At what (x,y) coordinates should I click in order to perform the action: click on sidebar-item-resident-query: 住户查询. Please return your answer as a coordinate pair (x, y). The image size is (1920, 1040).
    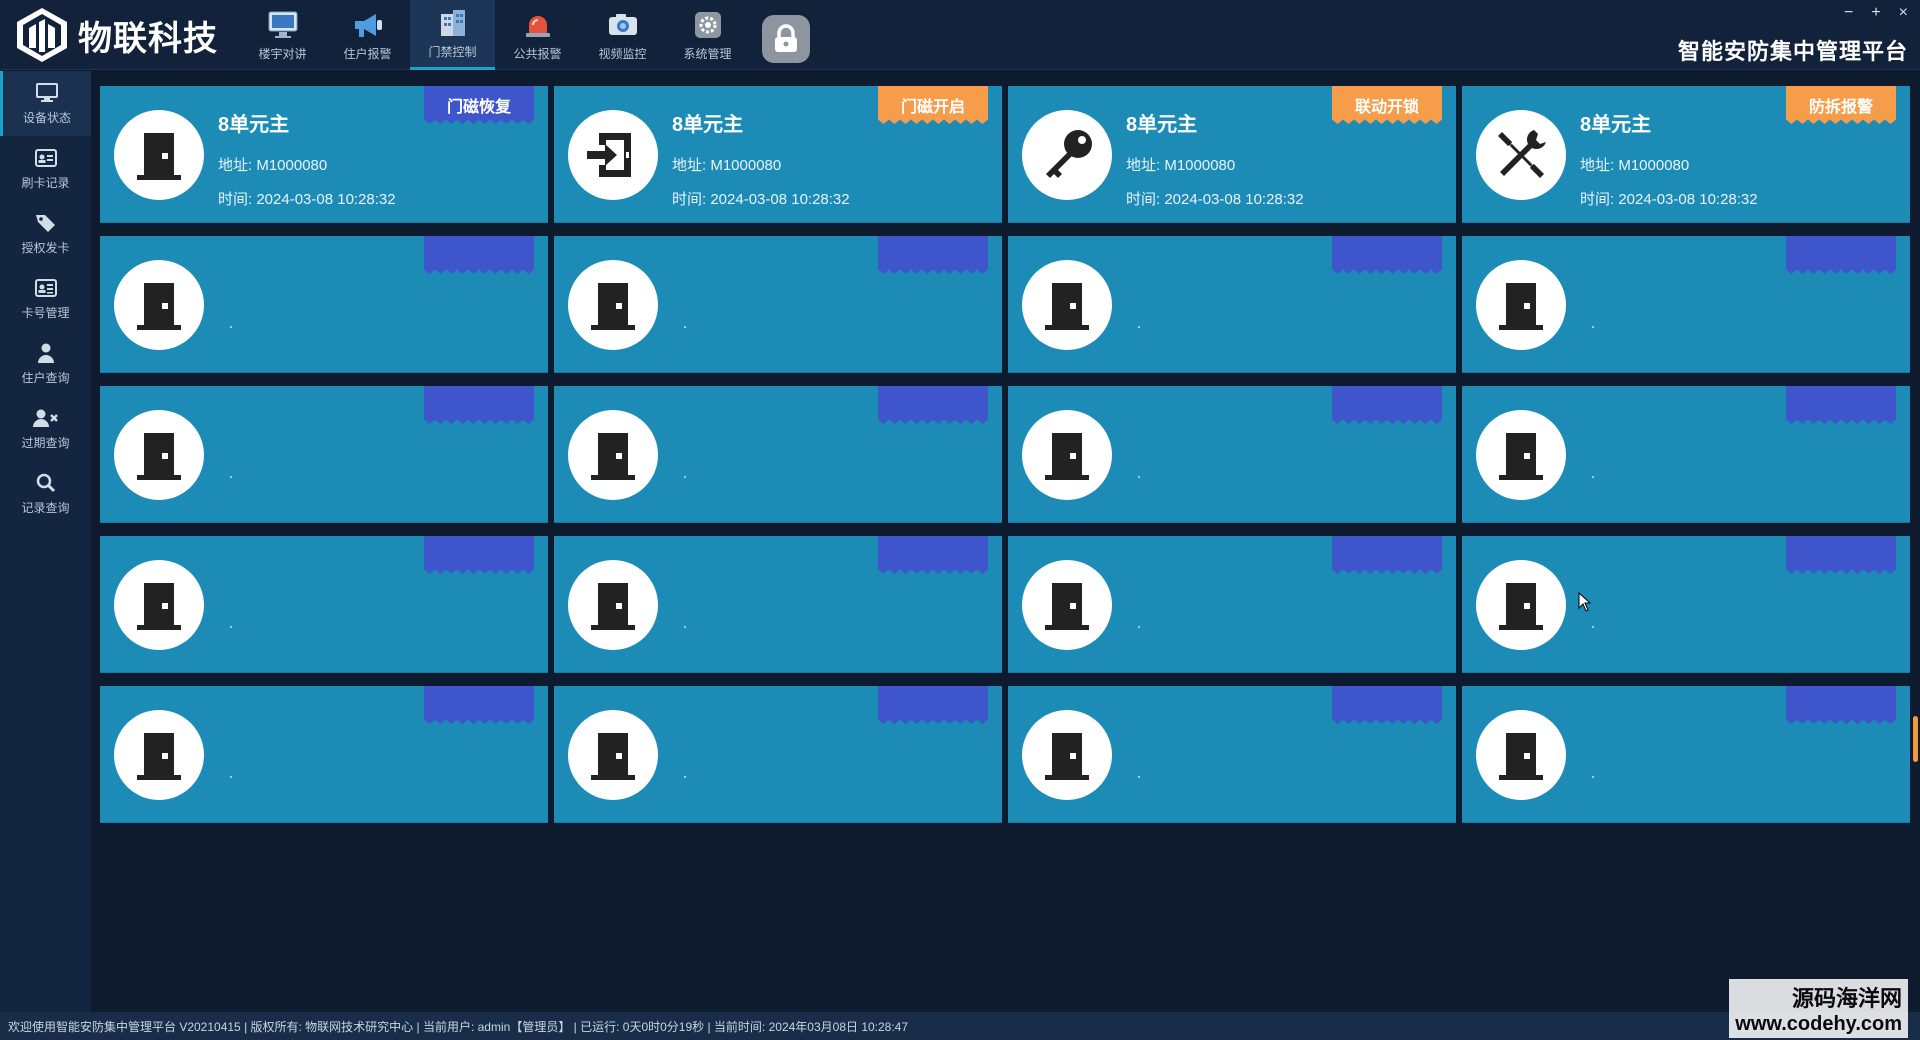
    Looking at the image, I should click on (45, 363).